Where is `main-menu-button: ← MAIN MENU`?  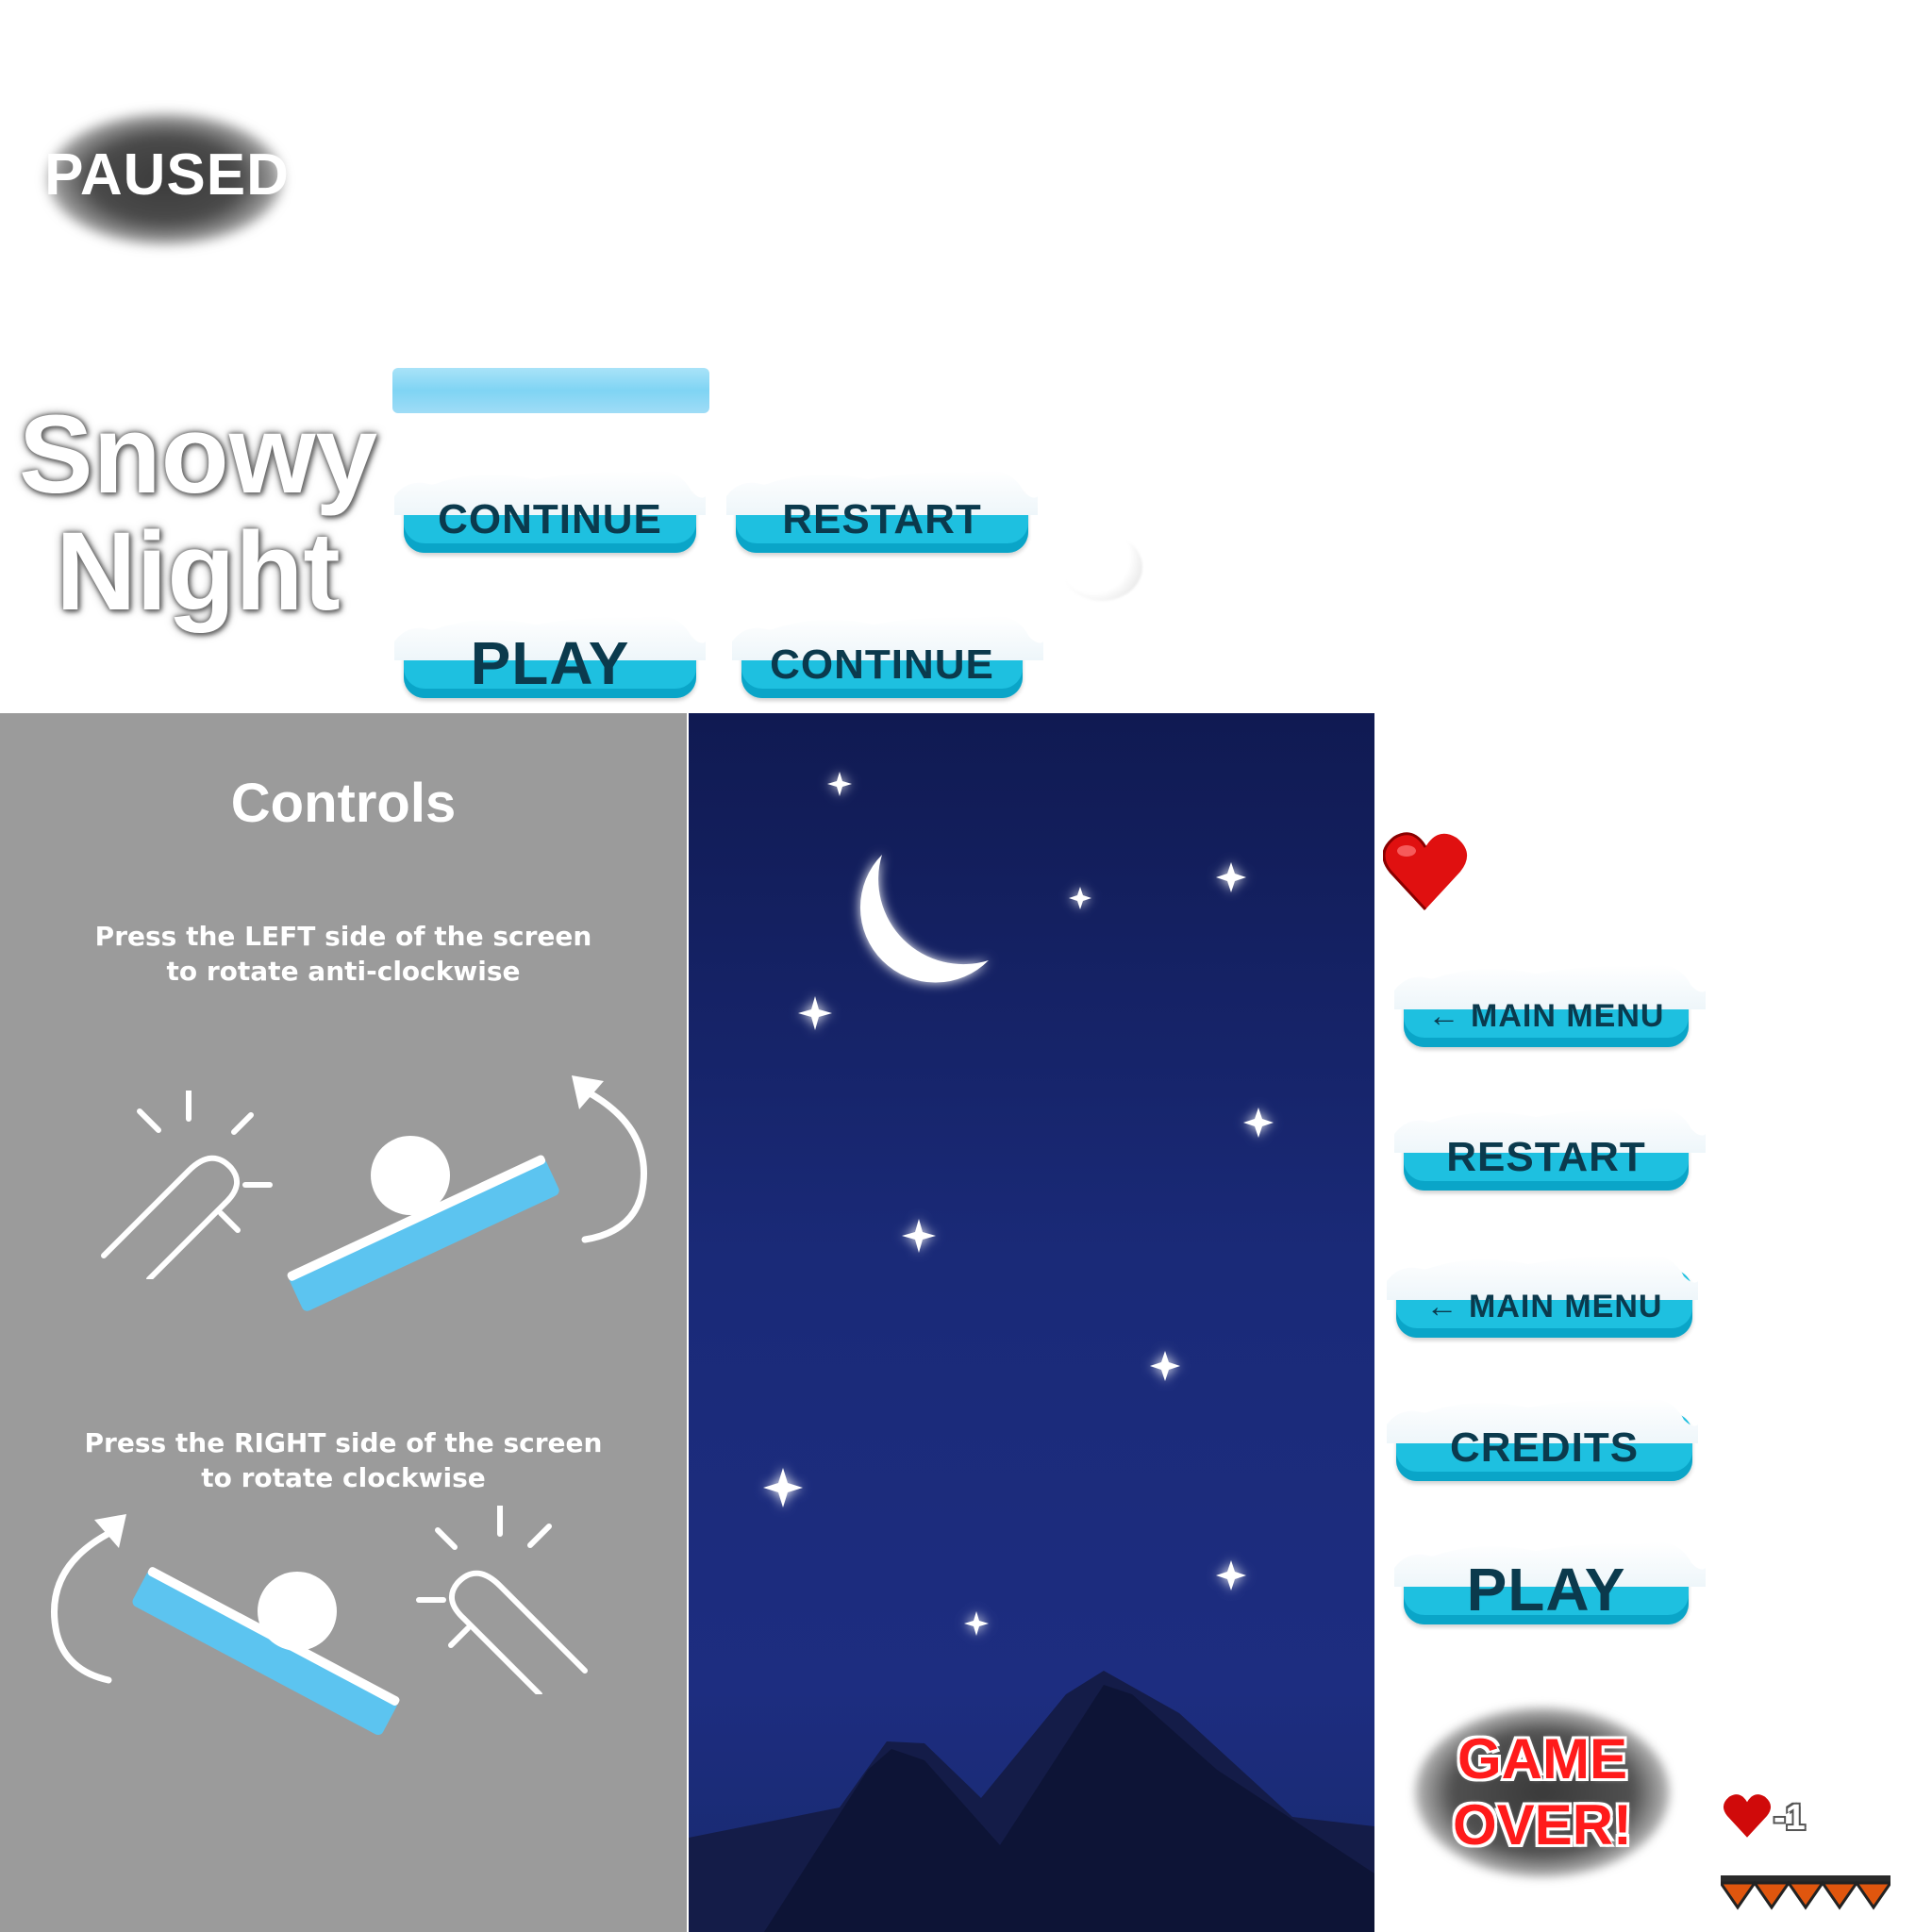 main-menu-button: ← MAIN MENU is located at coordinates (1550, 1000).